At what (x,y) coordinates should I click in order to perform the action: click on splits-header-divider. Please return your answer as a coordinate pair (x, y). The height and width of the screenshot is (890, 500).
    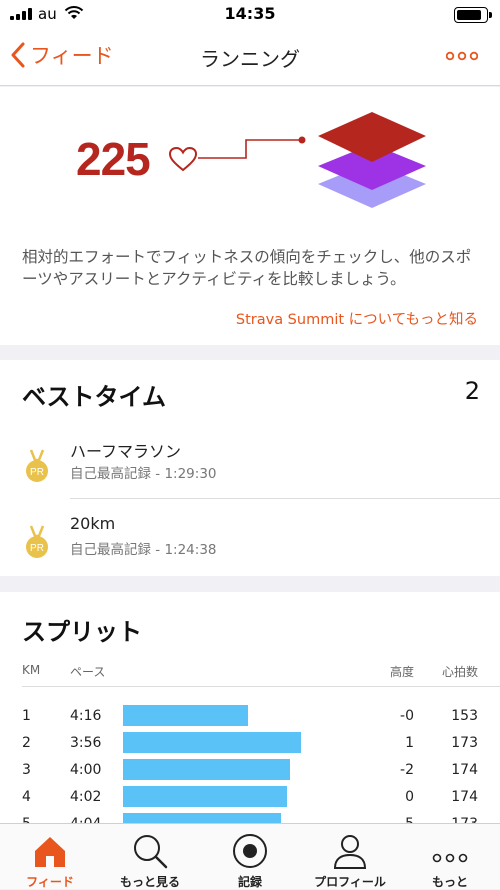
    Looking at the image, I should click on (261, 686).